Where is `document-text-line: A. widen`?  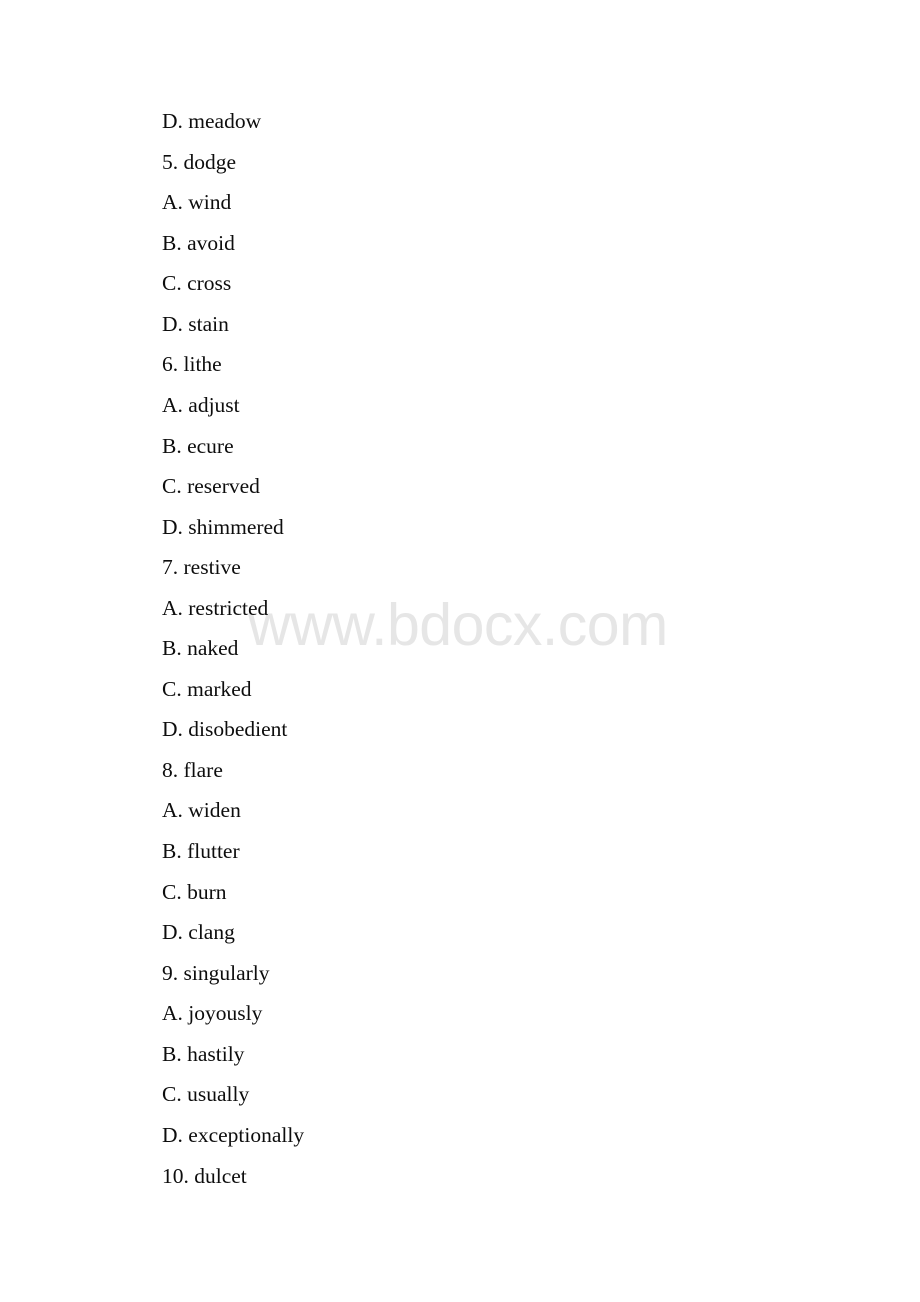
document-text-line: A. widen is located at coordinates (201, 810).